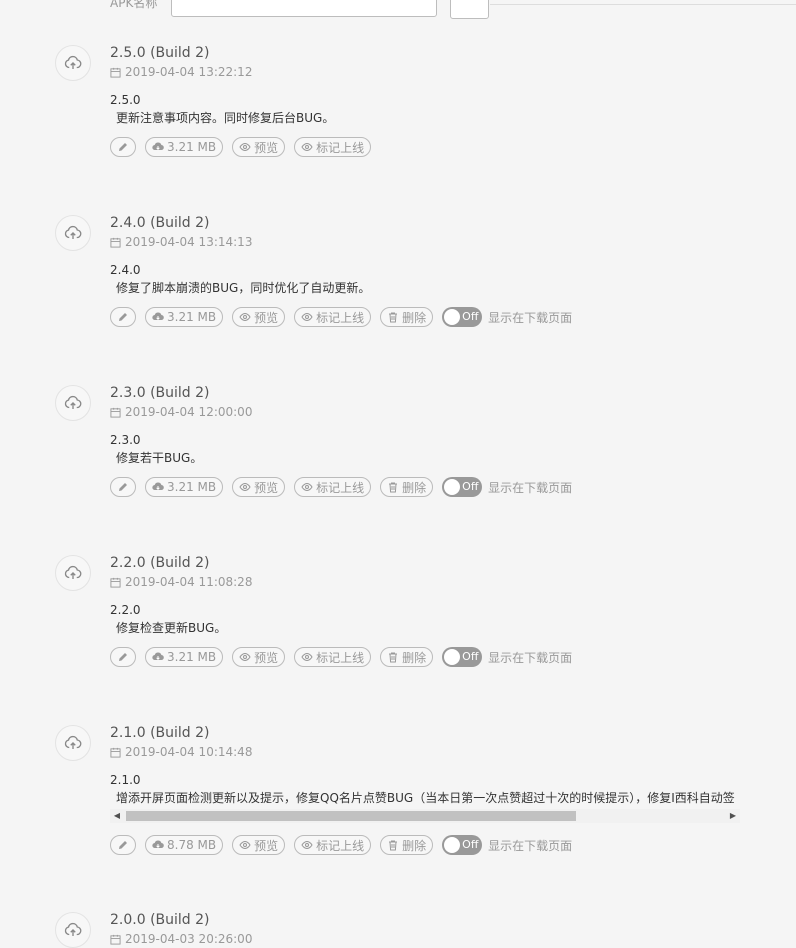 Image resolution: width=796 pixels, height=948 pixels. What do you see at coordinates (189, 412) in the screenshot?
I see `date-text: 2019-04-04 12:00:00` at bounding box center [189, 412].